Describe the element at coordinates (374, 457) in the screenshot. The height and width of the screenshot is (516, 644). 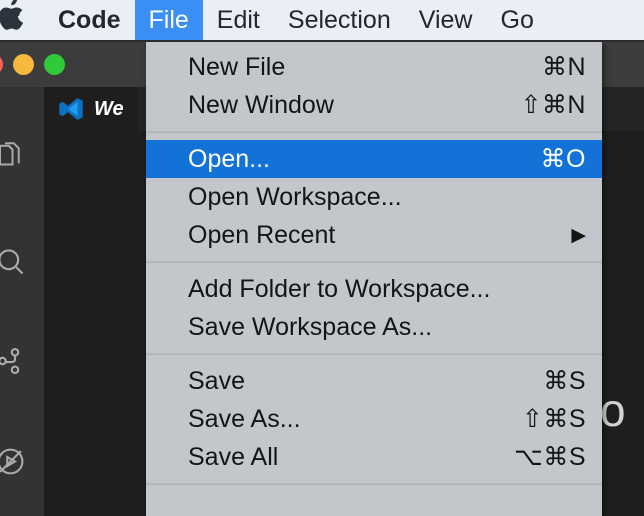
I see `menu-item-save-all: Save All ⌥⌘S` at that location.